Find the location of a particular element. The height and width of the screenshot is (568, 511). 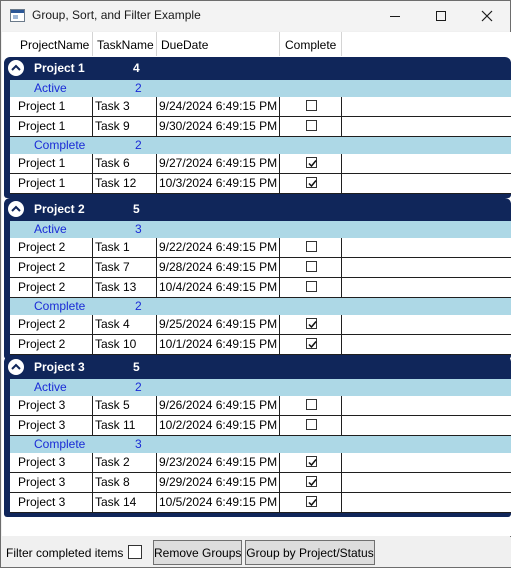

cell-task-name: Task 10 is located at coordinates (125, 344).